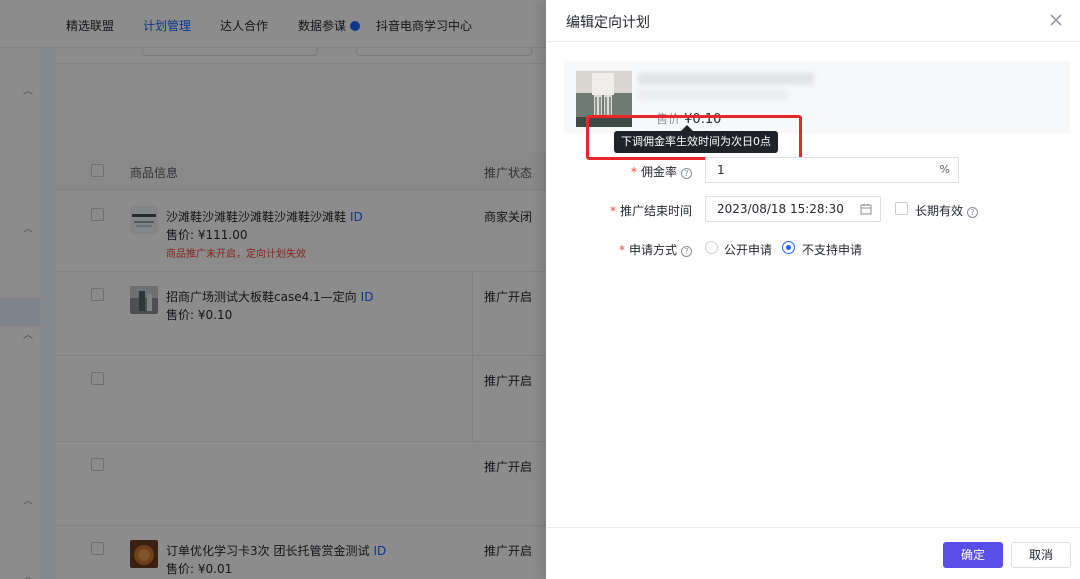 Image resolution: width=1080 pixels, height=579 pixels. What do you see at coordinates (711, 247) in the screenshot?
I see `public-apply-radio` at bounding box center [711, 247].